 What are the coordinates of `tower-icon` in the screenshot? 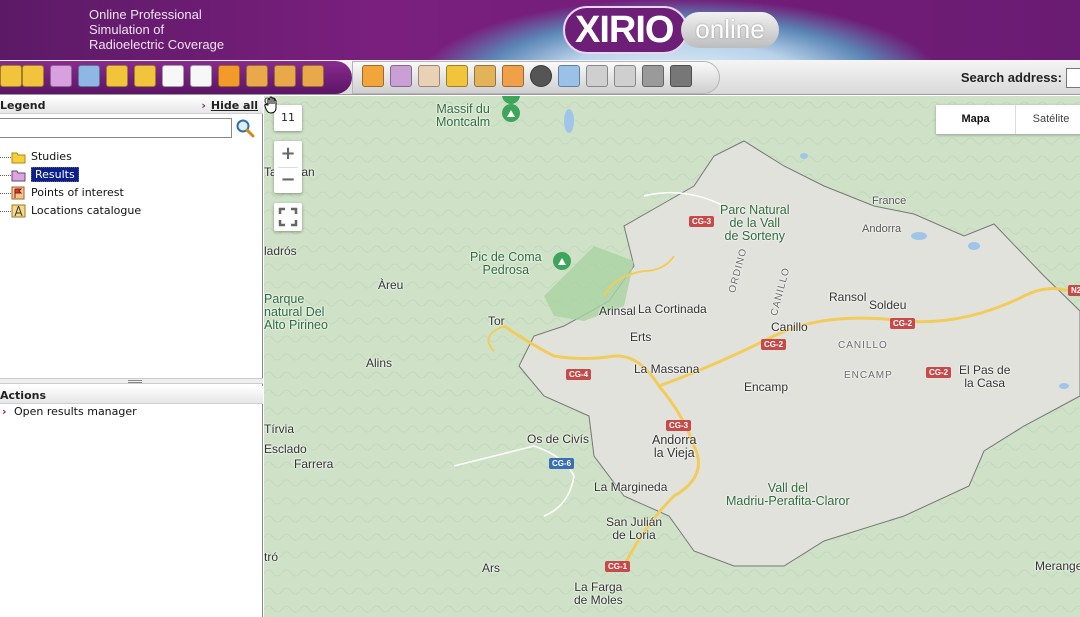 It's located at (18, 211).